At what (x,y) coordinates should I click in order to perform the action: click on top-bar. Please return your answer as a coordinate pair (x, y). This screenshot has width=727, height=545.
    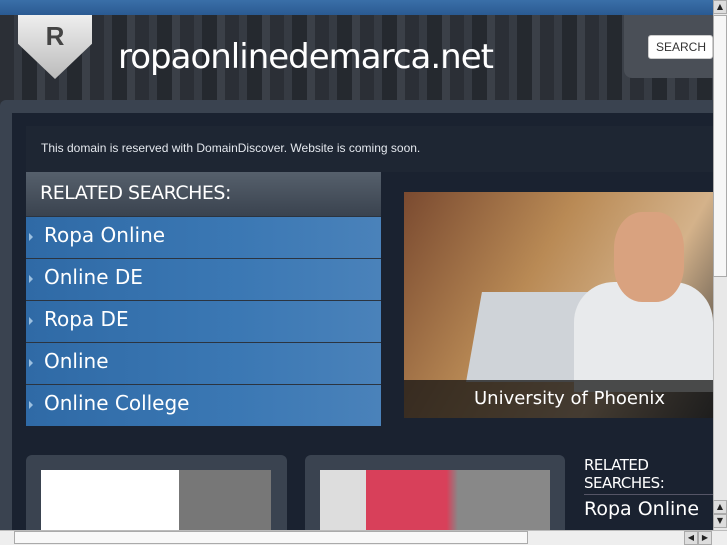
    Looking at the image, I should click on (356, 7).